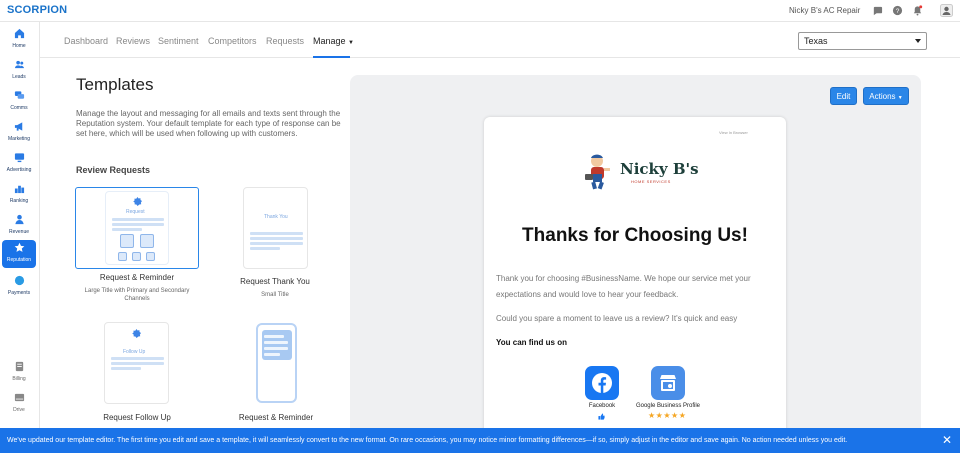 Image resolution: width=960 pixels, height=453 pixels. Describe the element at coordinates (480, 11) in the screenshot. I see `top-bar: SCORPION Nicky B's AC Repair ?` at that location.